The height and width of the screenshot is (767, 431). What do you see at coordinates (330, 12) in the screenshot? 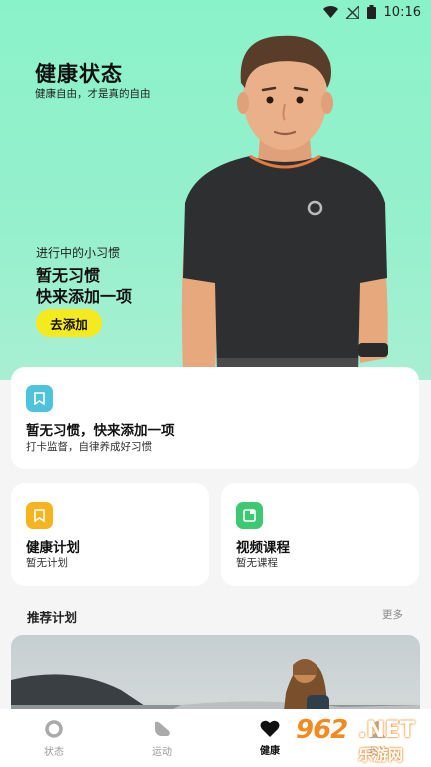
I see `wifi-icon` at bounding box center [330, 12].